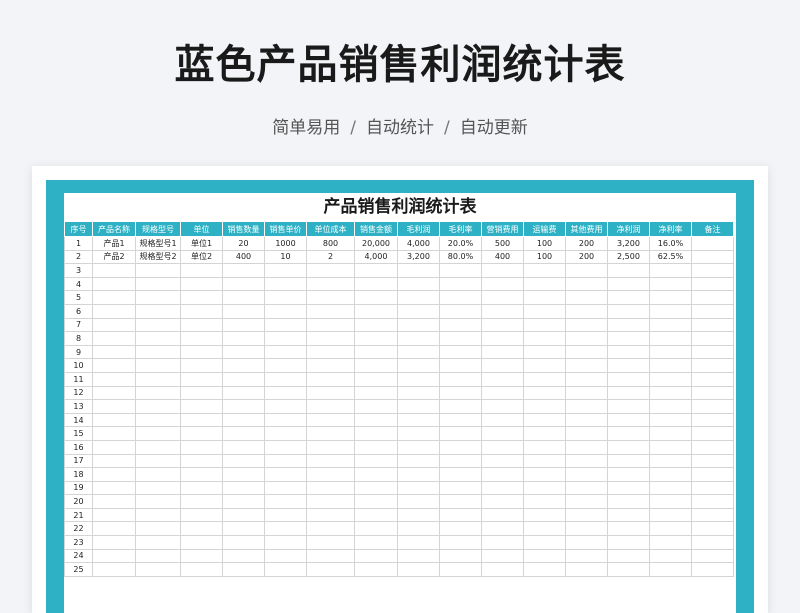 The image size is (800, 613). Describe the element at coordinates (243, 257) in the screenshot. I see `table-cell: 400` at that location.